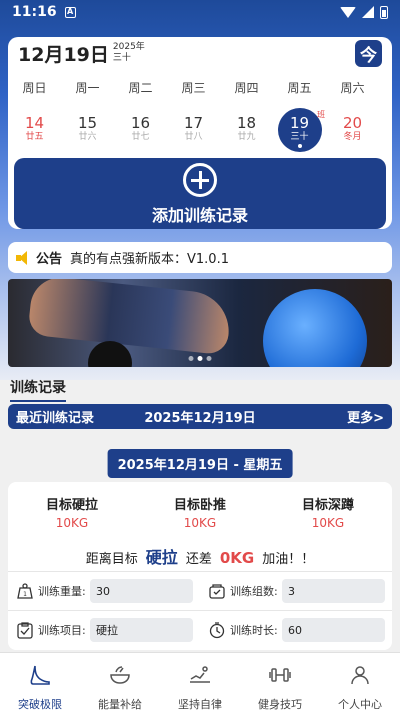 This screenshot has height=712, width=400. I want to click on carousel-dot-active, so click(200, 358).